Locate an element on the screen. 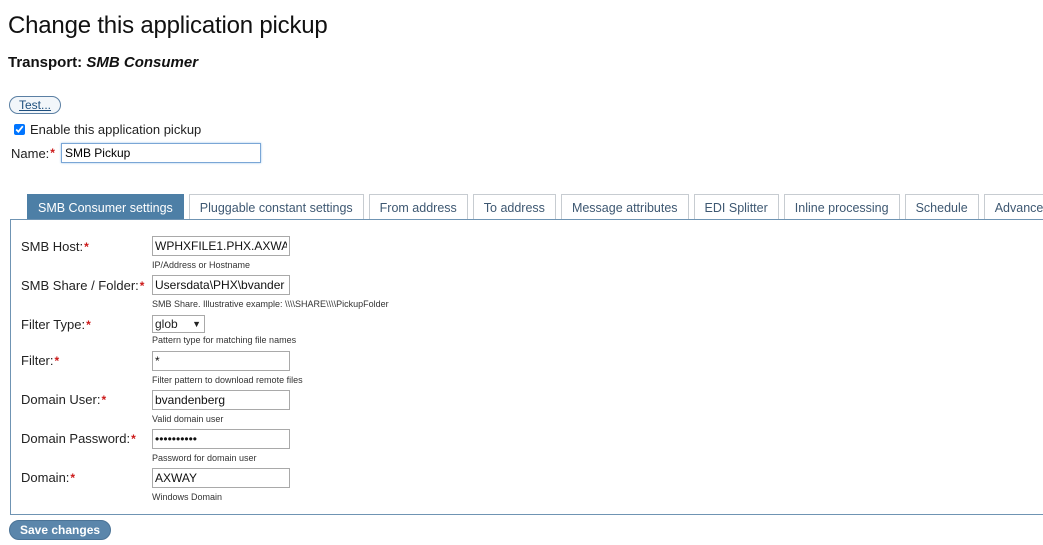  smb-host-help: IP/Address or Hostname is located at coordinates (201, 265).